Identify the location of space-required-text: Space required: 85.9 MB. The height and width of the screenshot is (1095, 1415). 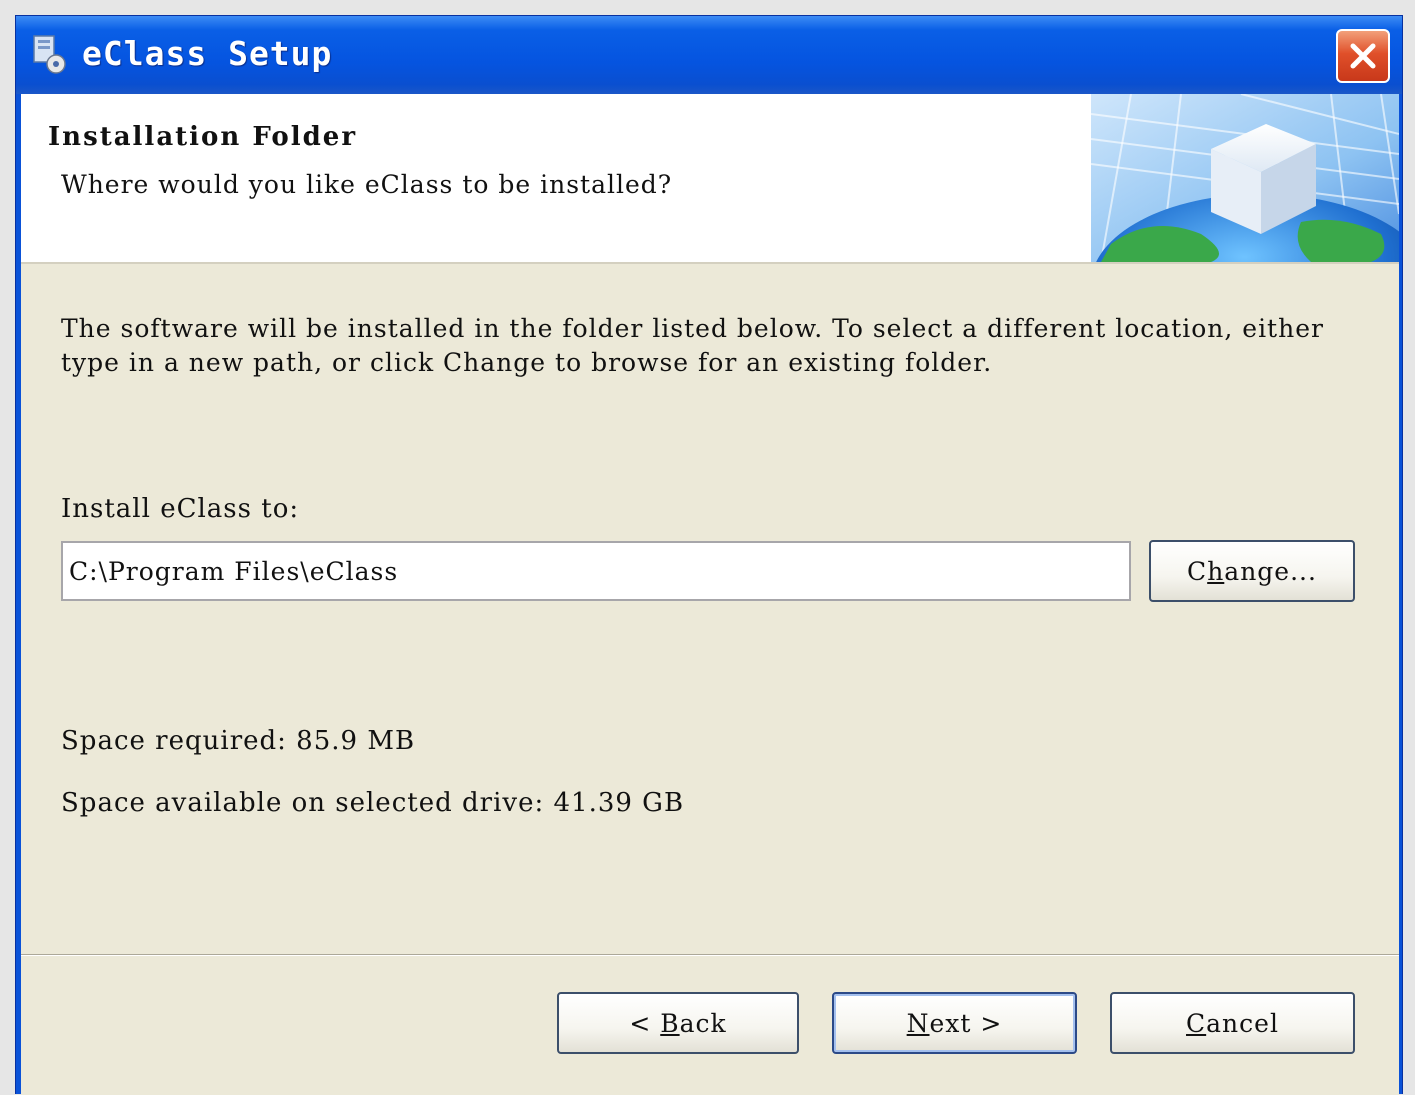
(238, 741).